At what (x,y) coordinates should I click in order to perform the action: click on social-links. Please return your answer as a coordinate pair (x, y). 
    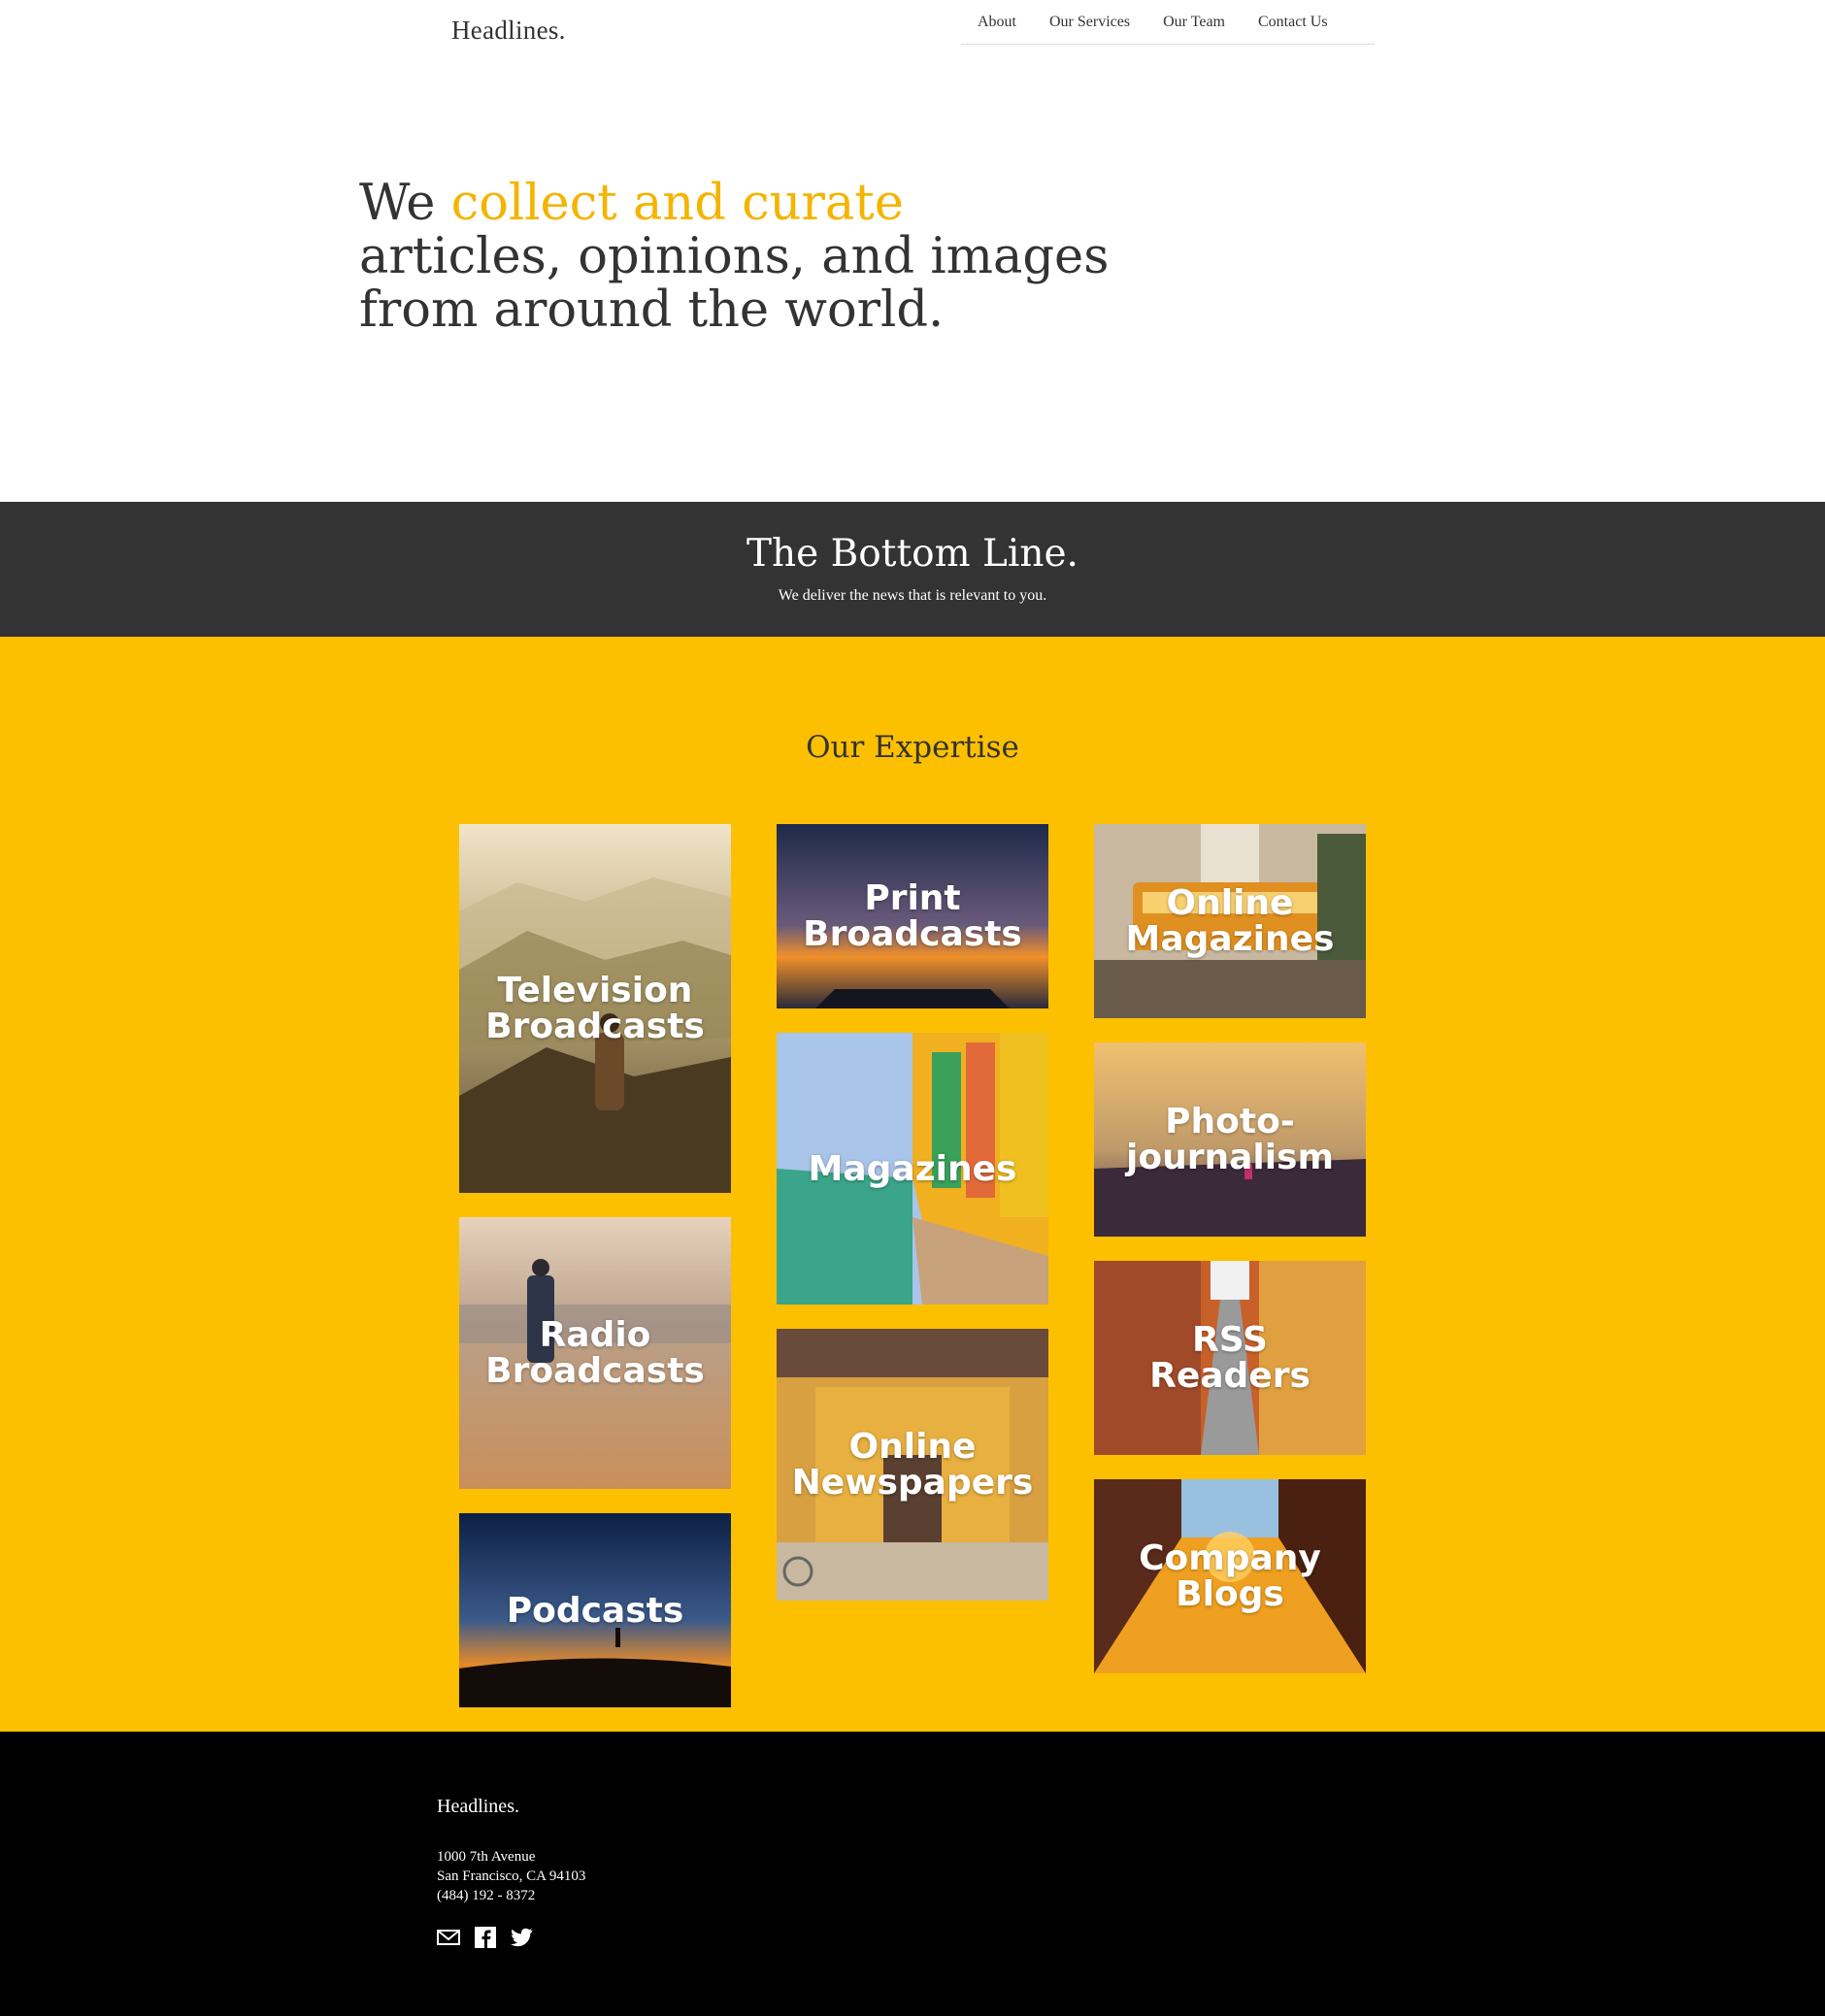
    Looking at the image, I should click on (485, 1937).